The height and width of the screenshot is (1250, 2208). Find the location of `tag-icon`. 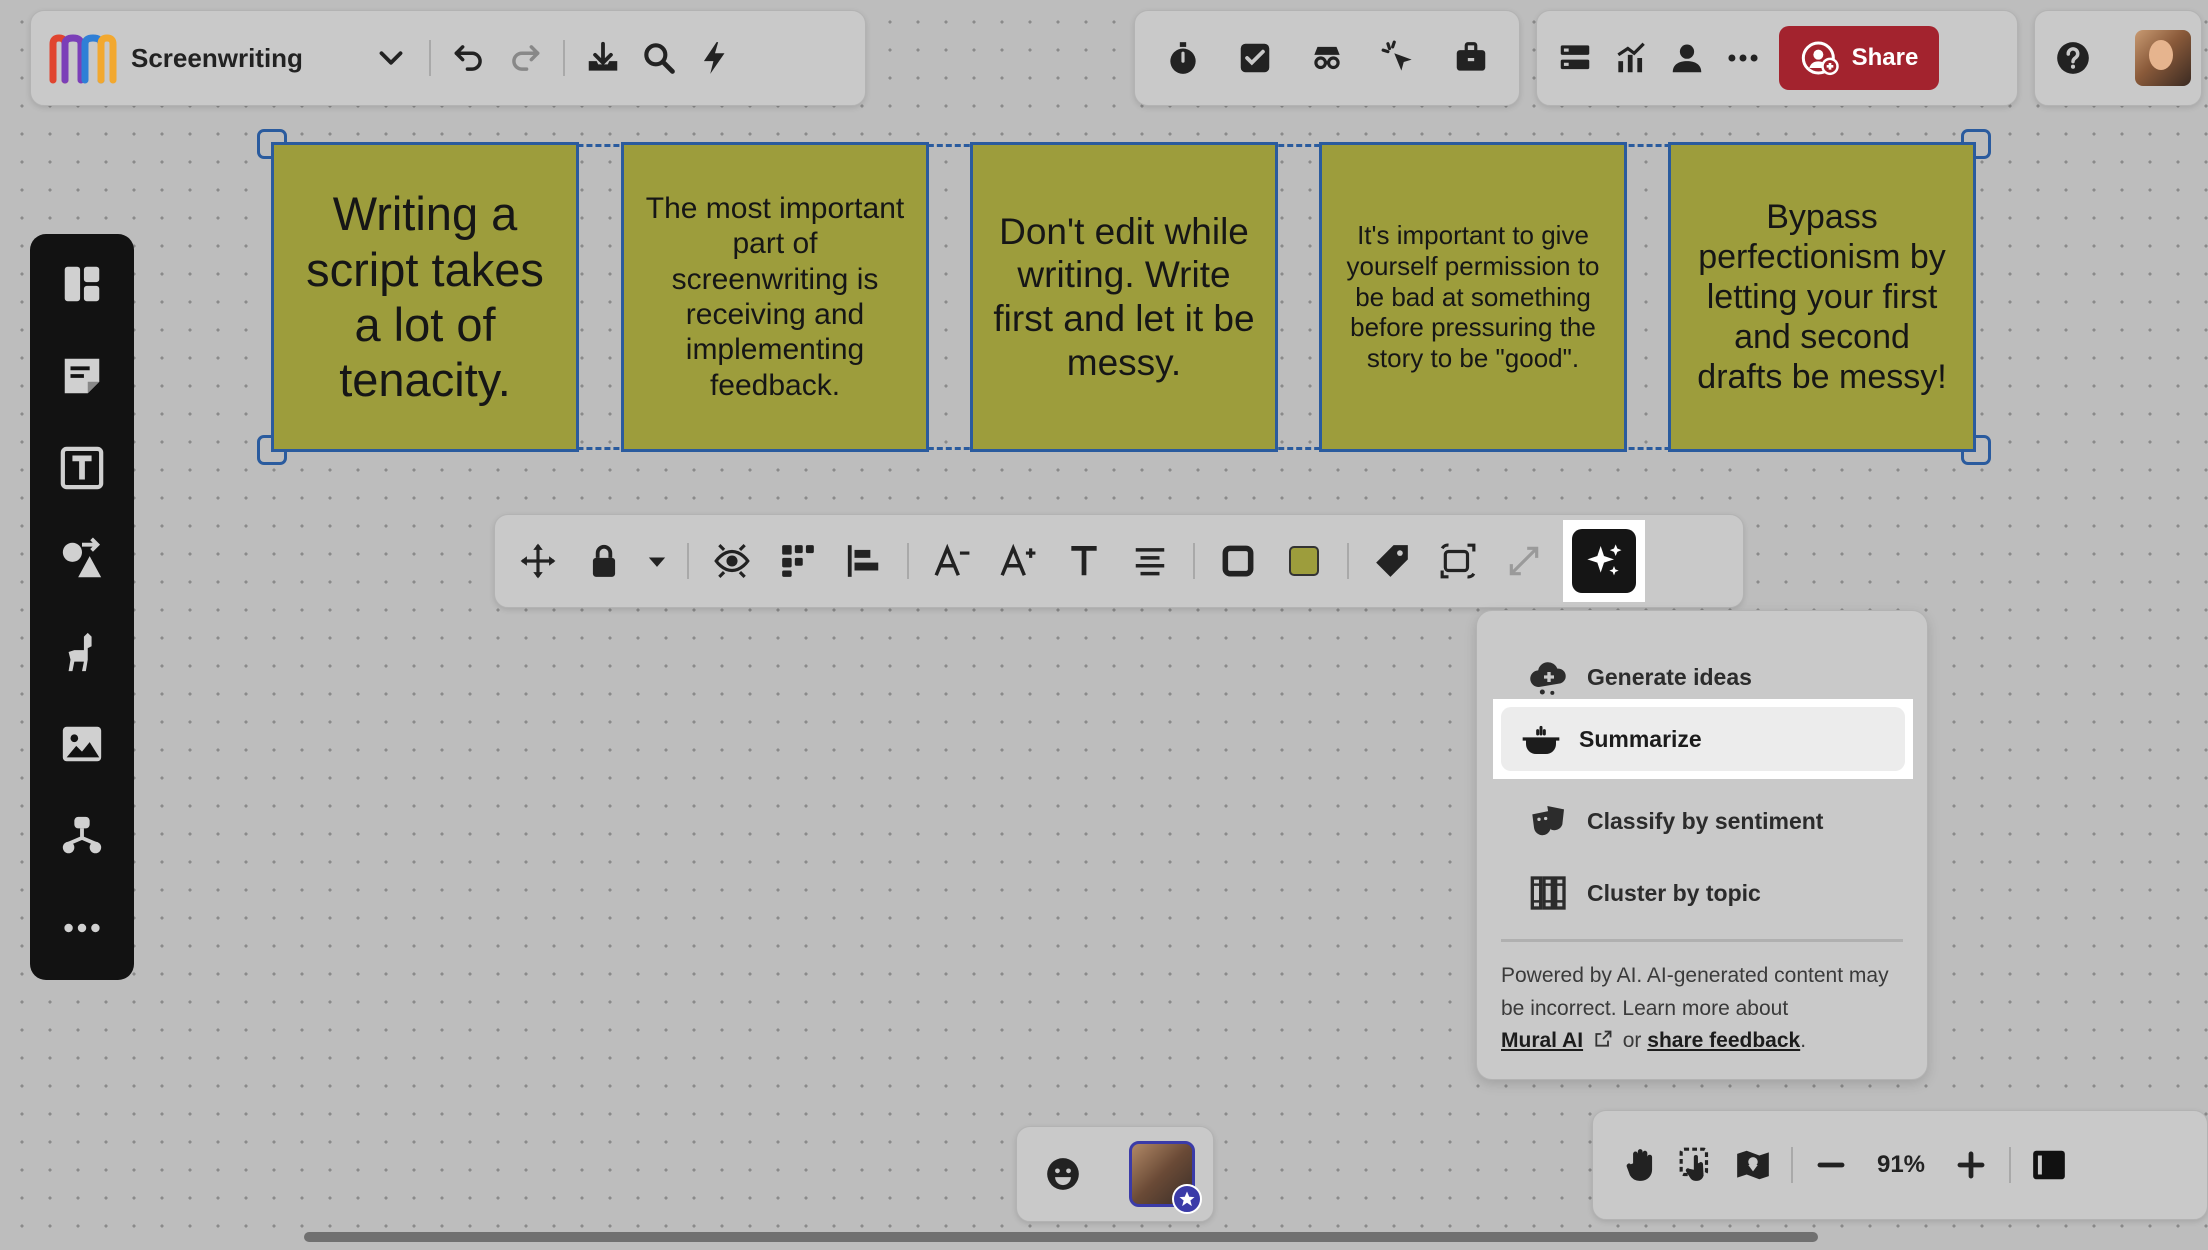

tag-icon is located at coordinates (1392, 561).